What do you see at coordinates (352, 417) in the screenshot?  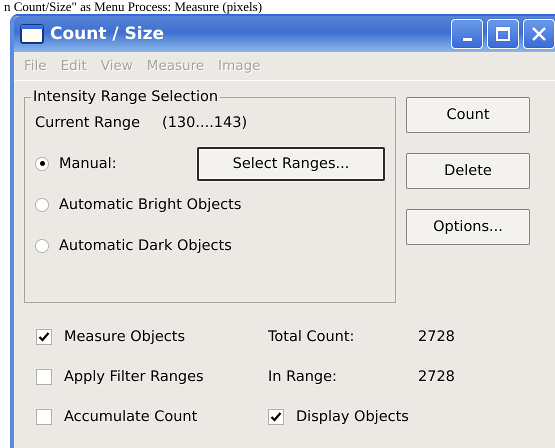 I see `checkbox-label: Display Objects` at bounding box center [352, 417].